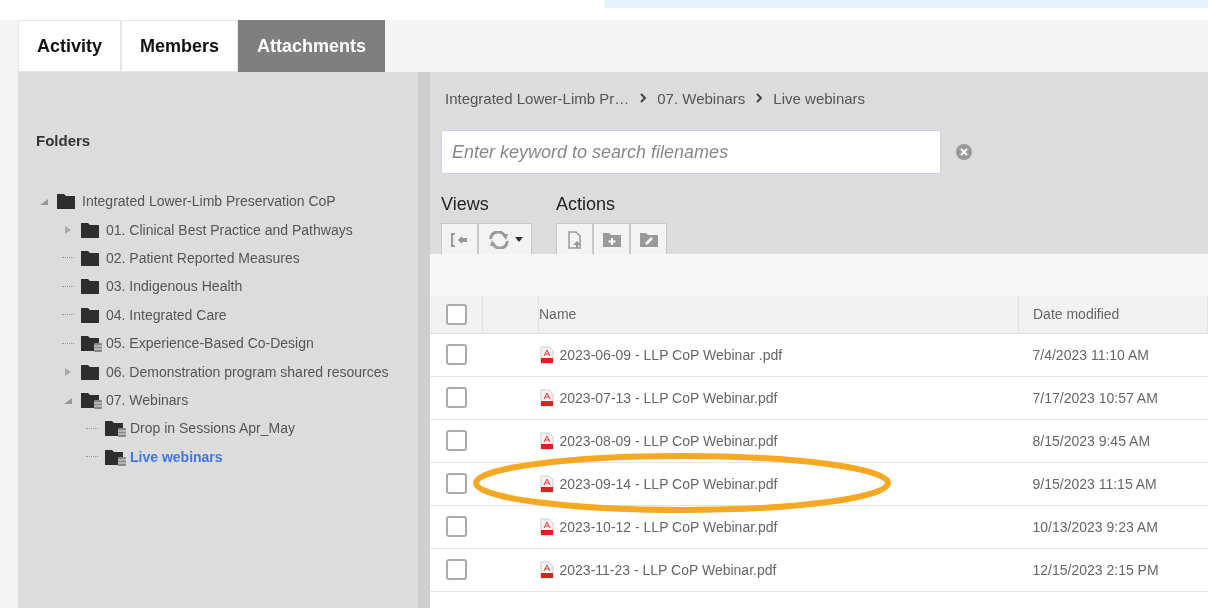 This screenshot has height=608, width=1208. What do you see at coordinates (498, 239) in the screenshot?
I see `refresh-icon` at bounding box center [498, 239].